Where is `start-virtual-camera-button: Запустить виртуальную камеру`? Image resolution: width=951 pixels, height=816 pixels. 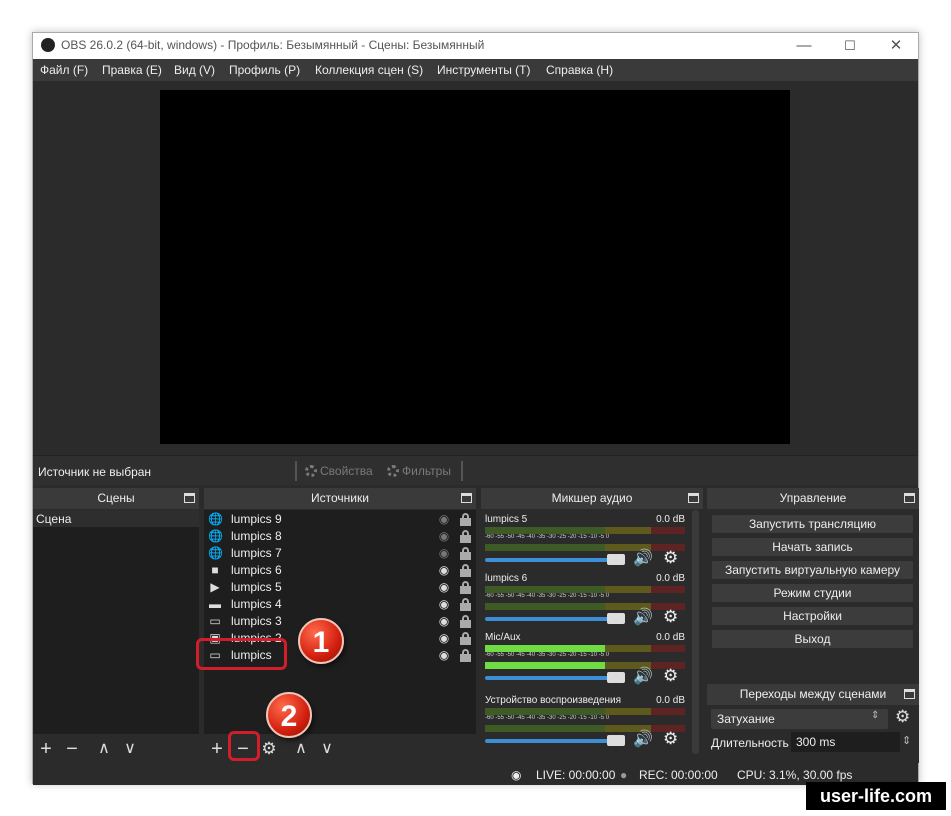
start-virtual-camera-button: Запустить виртуальную камеру is located at coordinates (812, 570).